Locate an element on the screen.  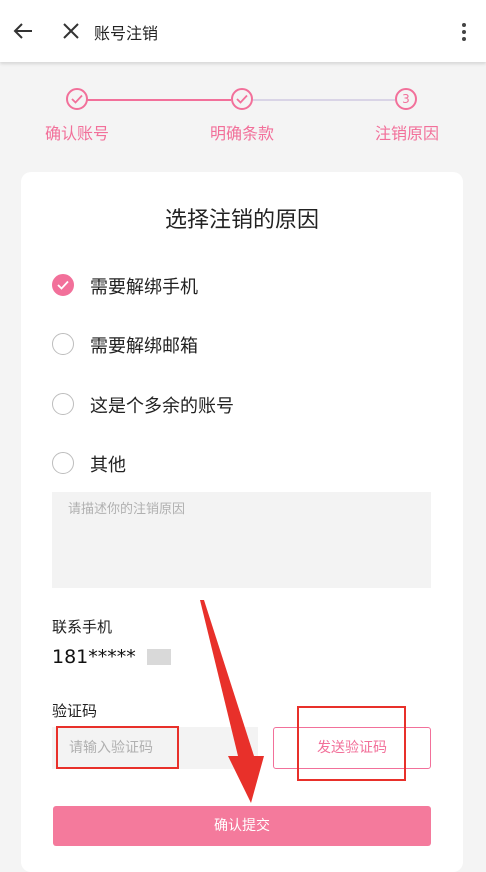
option-label: 需要解绑手机 is located at coordinates (144, 287).